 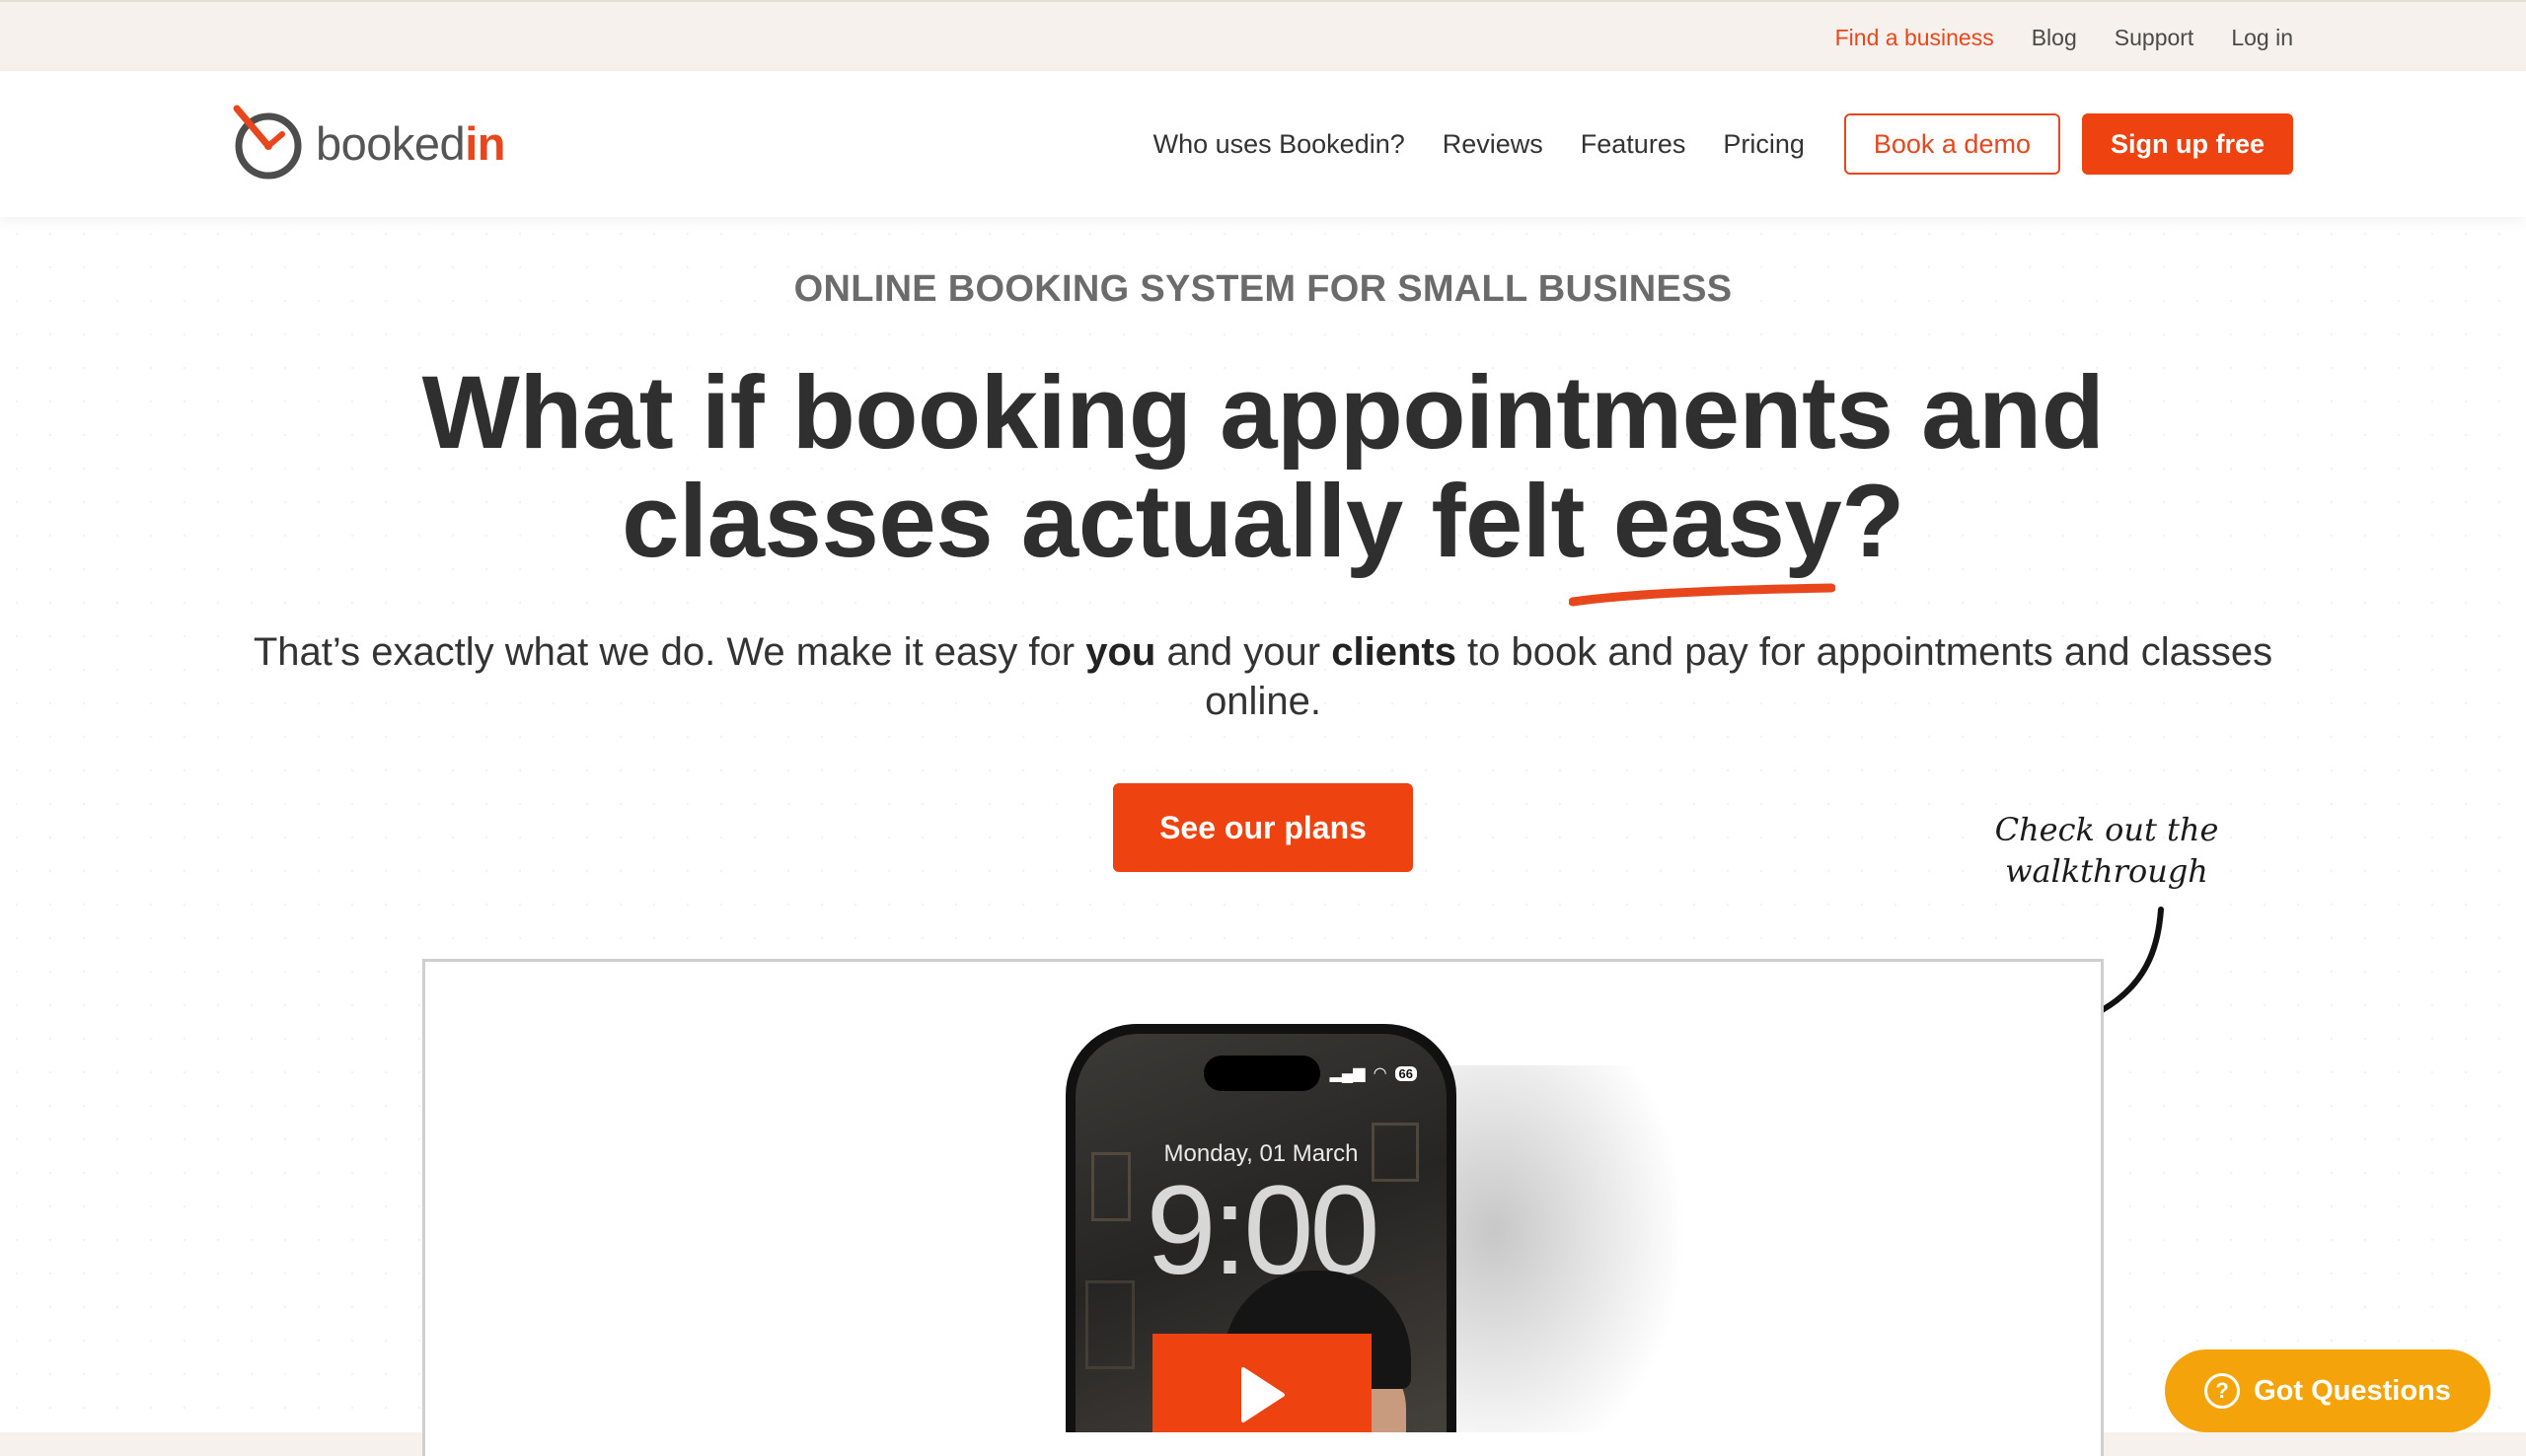 What do you see at coordinates (1393, 652) in the screenshot?
I see `subtext-clients: clients` at bounding box center [1393, 652].